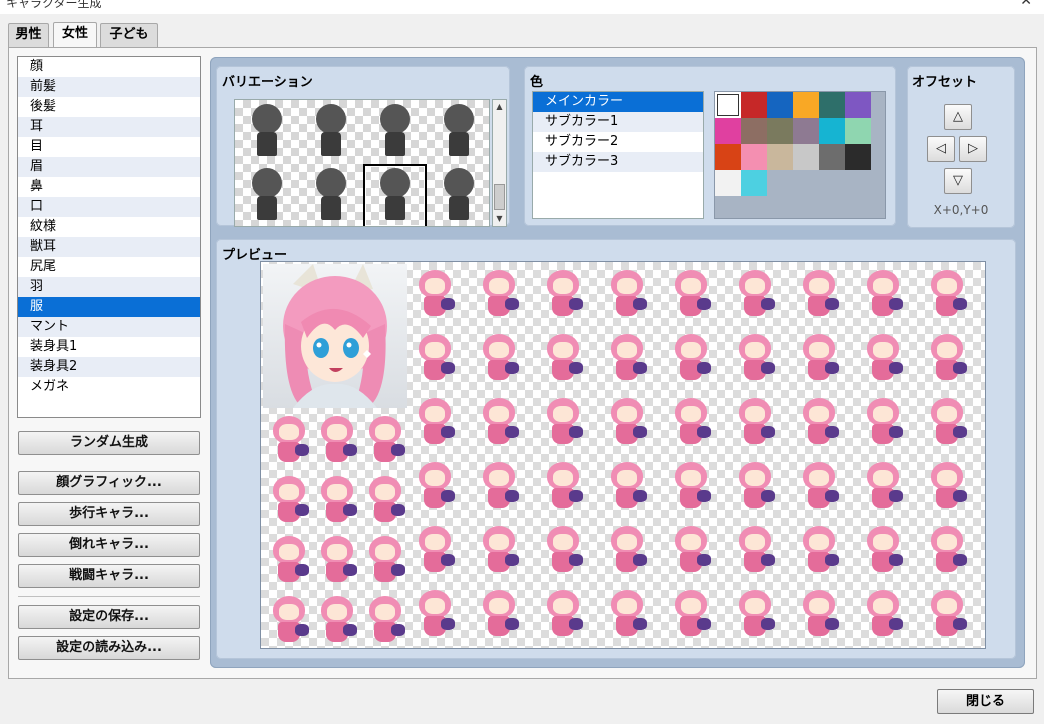 The image size is (1044, 724). What do you see at coordinates (28, 35) in the screenshot?
I see `tab-male: 男性` at bounding box center [28, 35].